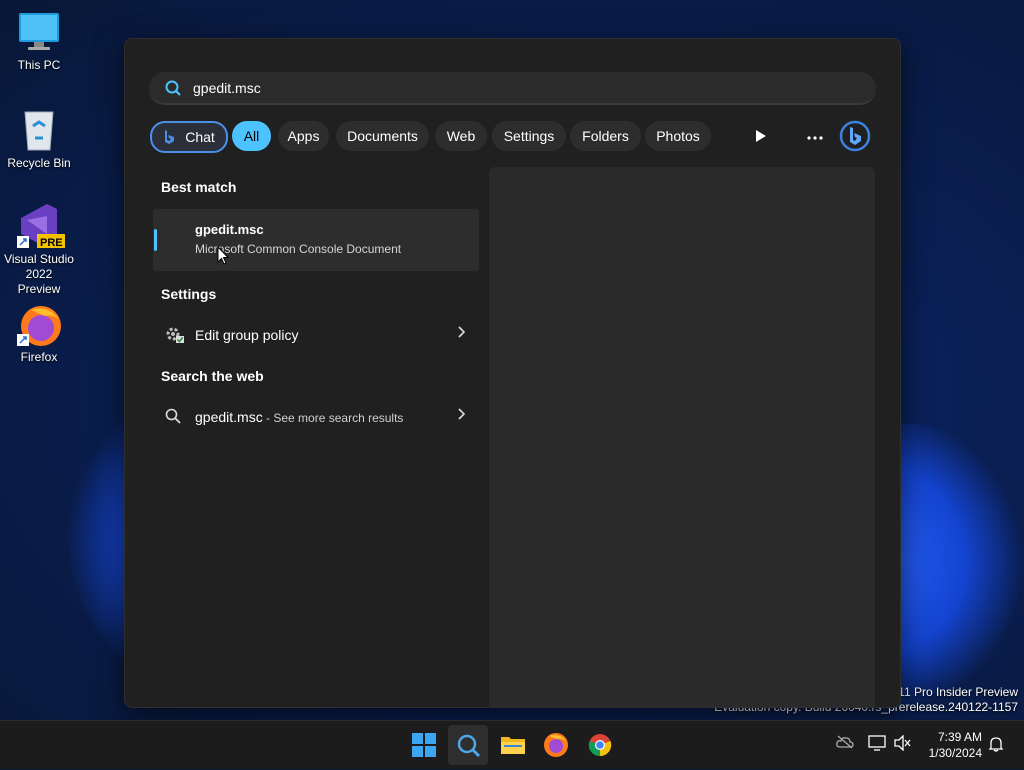 This screenshot has height=770, width=1024. What do you see at coordinates (955, 753) in the screenshot?
I see `clock-date: 1/30/2024` at bounding box center [955, 753].